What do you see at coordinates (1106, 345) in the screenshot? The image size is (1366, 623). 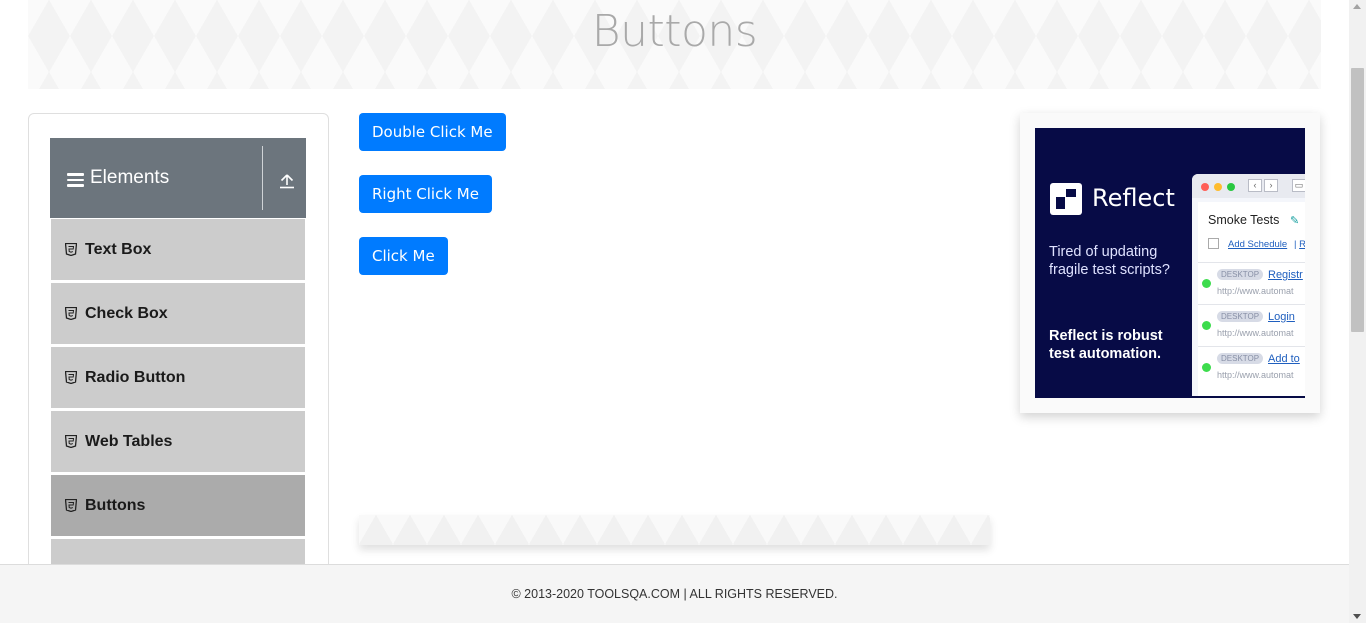 I see `ad-pitch: Reflect is robust test automation.` at bounding box center [1106, 345].